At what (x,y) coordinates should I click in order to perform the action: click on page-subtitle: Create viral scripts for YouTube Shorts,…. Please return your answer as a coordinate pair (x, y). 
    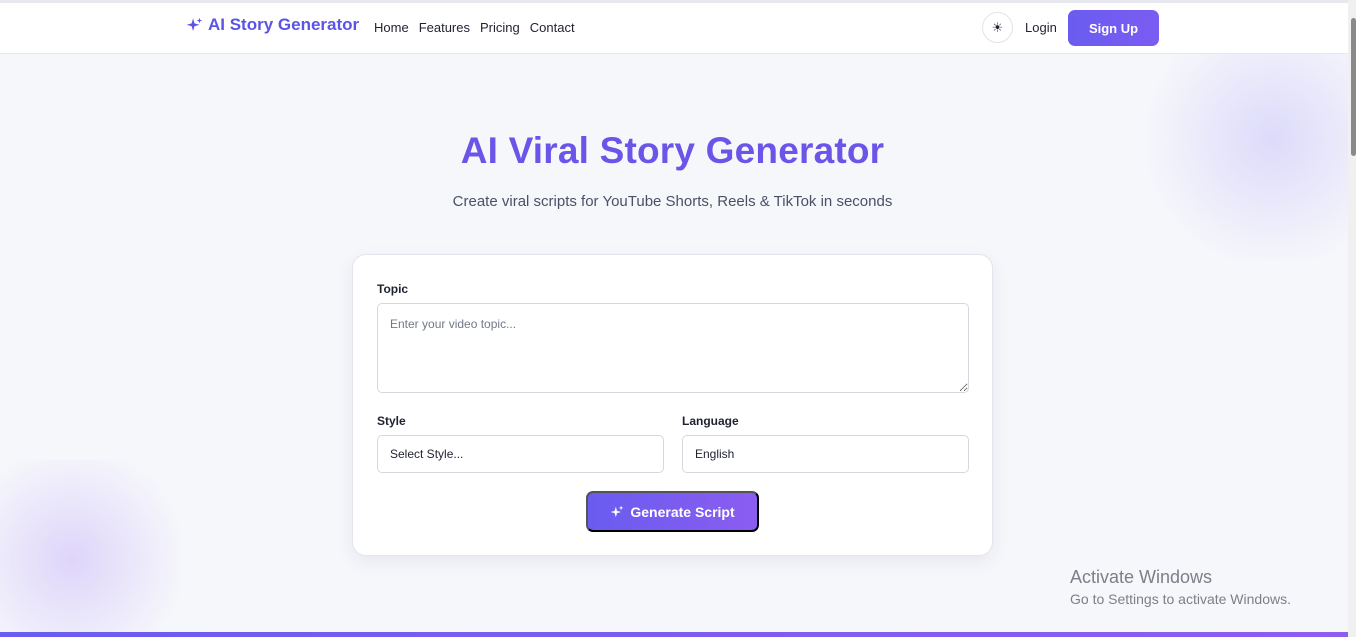
    Looking at the image, I should click on (672, 201).